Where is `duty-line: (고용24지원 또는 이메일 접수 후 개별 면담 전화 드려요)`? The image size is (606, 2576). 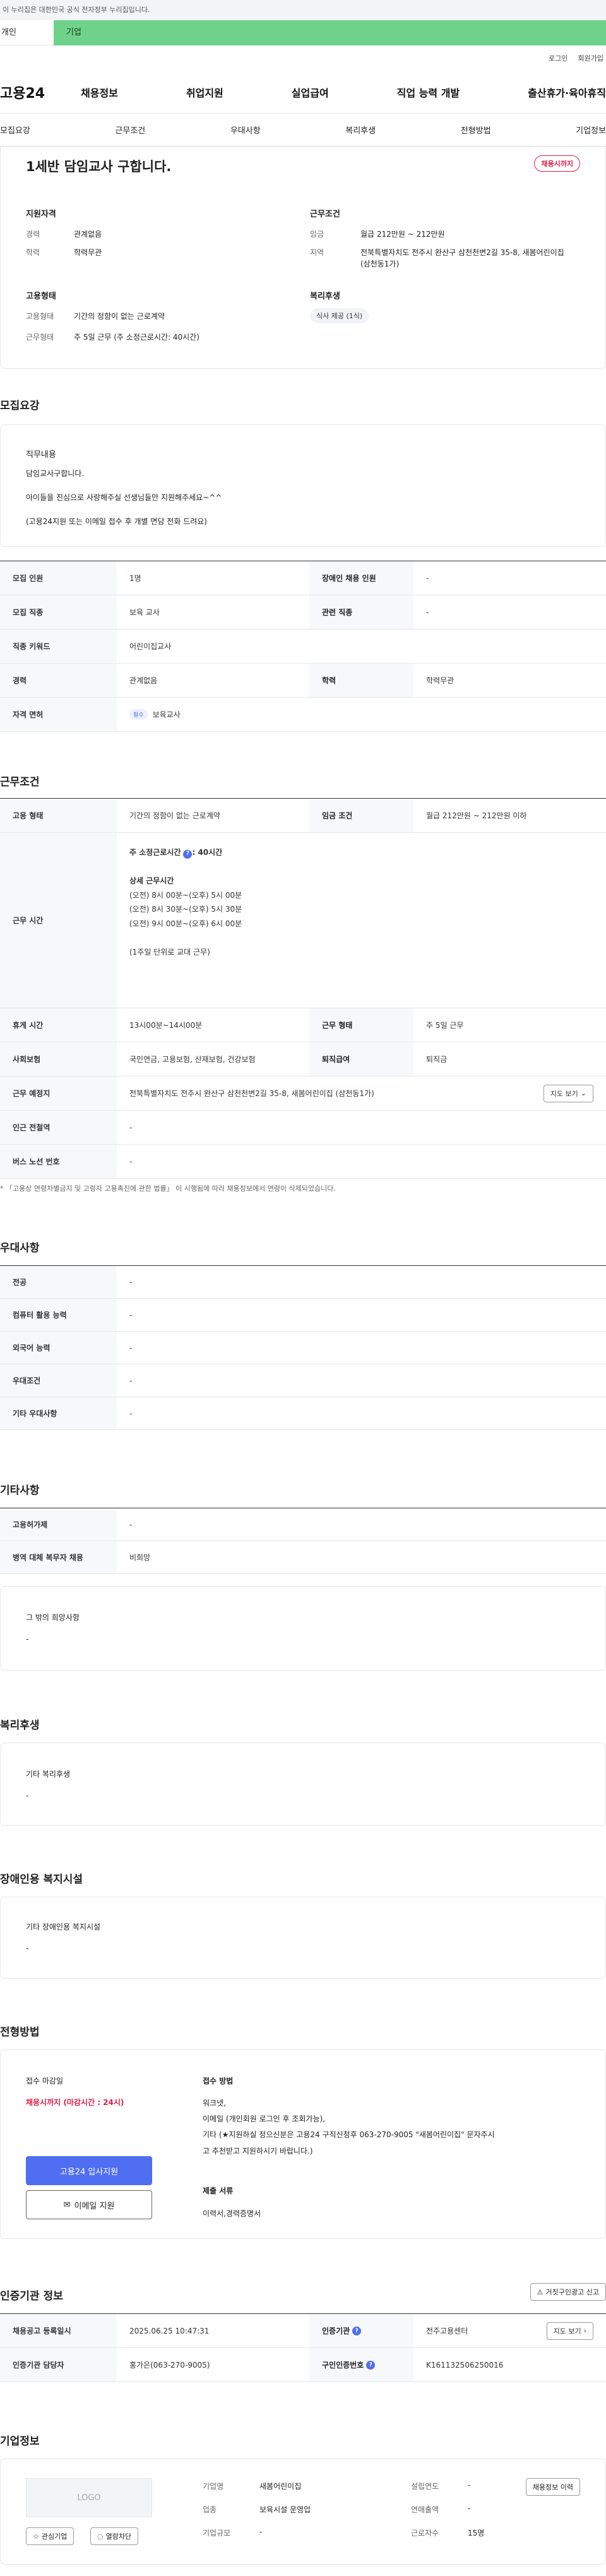 duty-line: (고용24지원 또는 이메일 접수 후 개별 면담 전화 드려요) is located at coordinates (116, 521).